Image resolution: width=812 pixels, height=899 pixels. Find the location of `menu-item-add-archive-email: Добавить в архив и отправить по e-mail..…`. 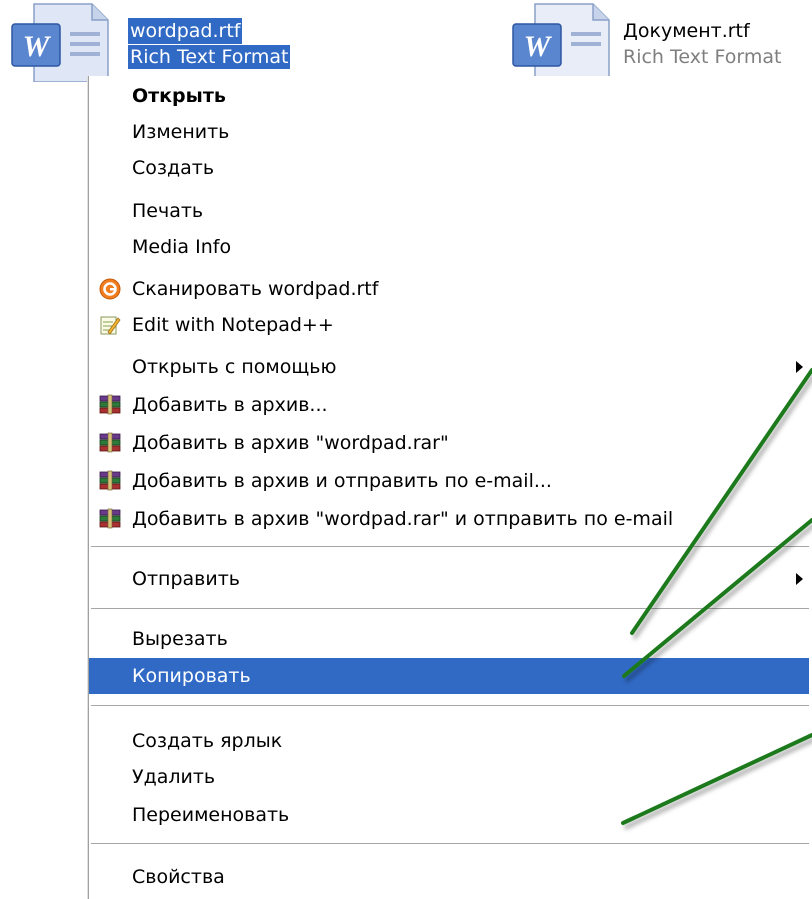

menu-item-add-archive-email: Добавить в архив и отправить по e-mail..… is located at coordinates (449, 481).